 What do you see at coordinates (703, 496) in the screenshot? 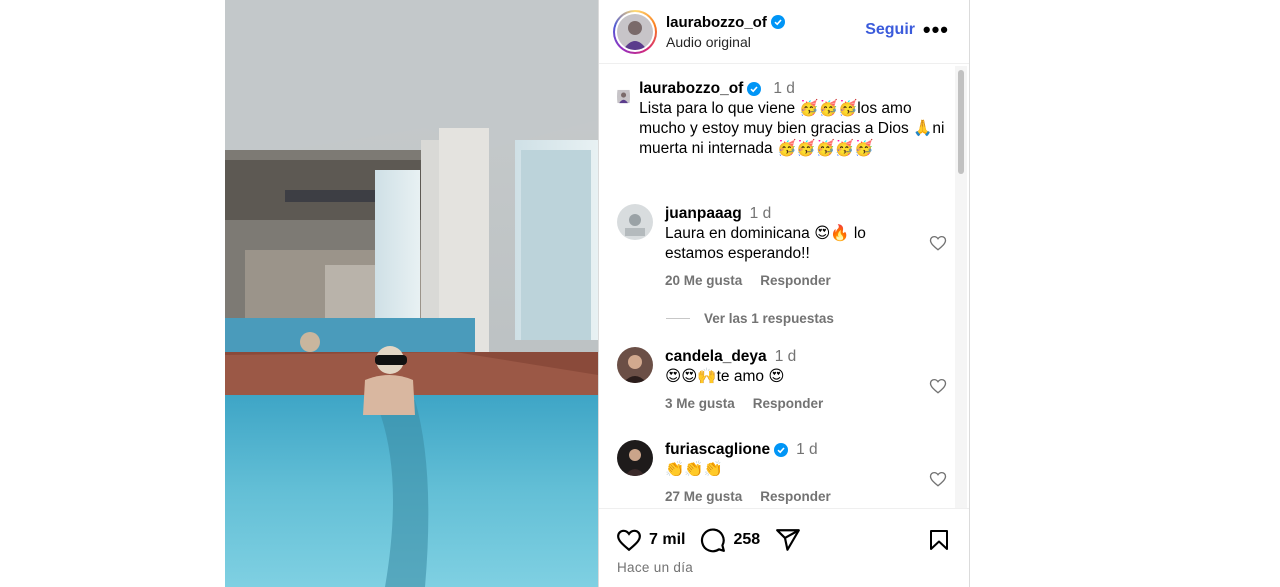
I see `comment-likes: 27 Me gusta` at bounding box center [703, 496].